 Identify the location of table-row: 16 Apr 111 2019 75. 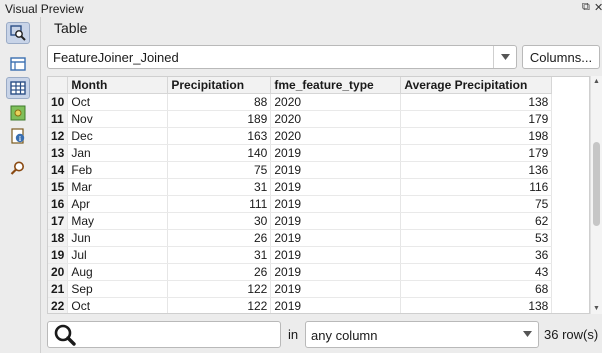
(300, 204).